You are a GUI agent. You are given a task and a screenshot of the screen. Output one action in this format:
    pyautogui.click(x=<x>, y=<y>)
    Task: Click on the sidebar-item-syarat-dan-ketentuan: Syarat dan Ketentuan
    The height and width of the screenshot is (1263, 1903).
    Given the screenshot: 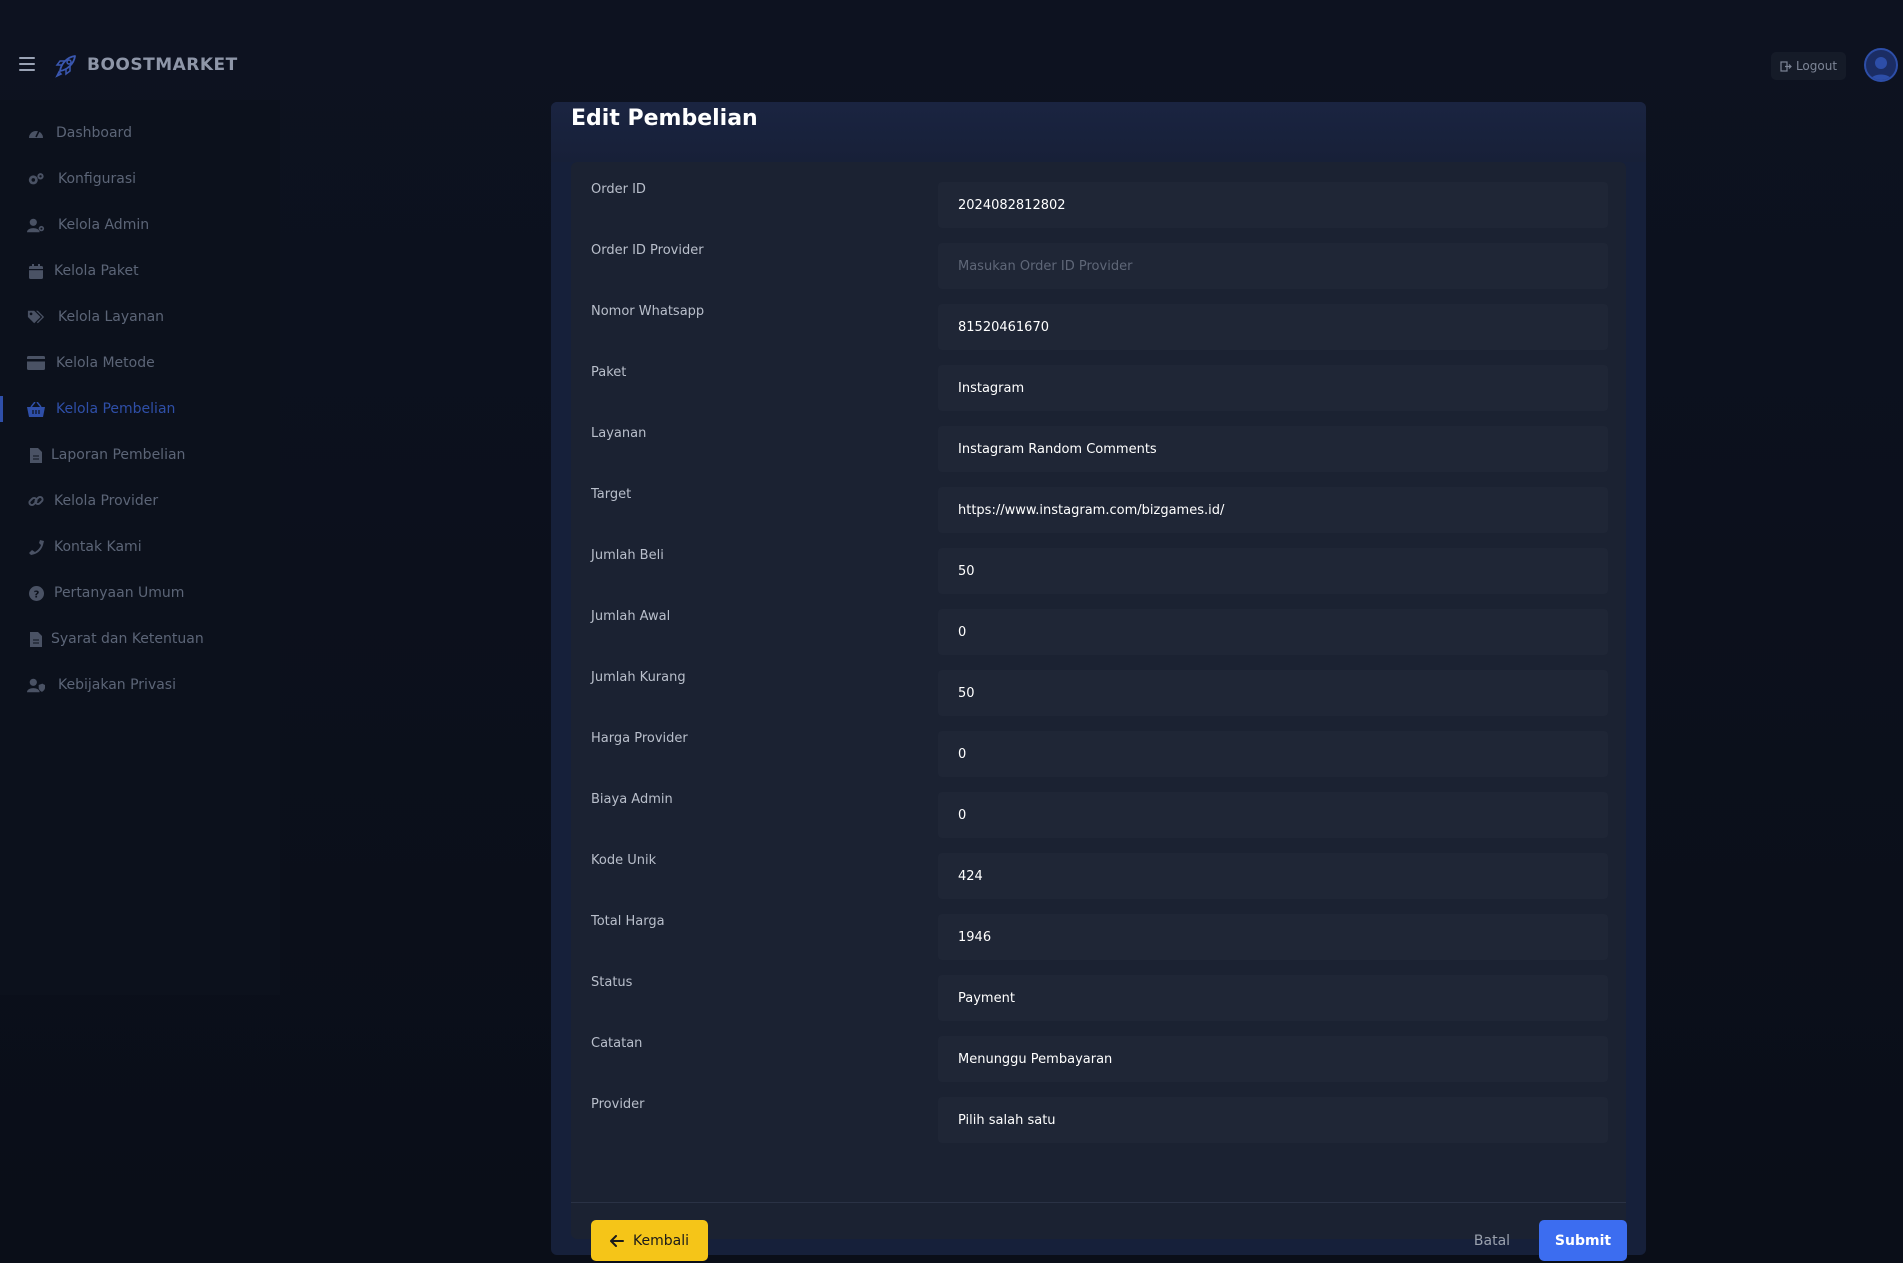 What is the action you would take?
    pyautogui.click(x=140, y=639)
    